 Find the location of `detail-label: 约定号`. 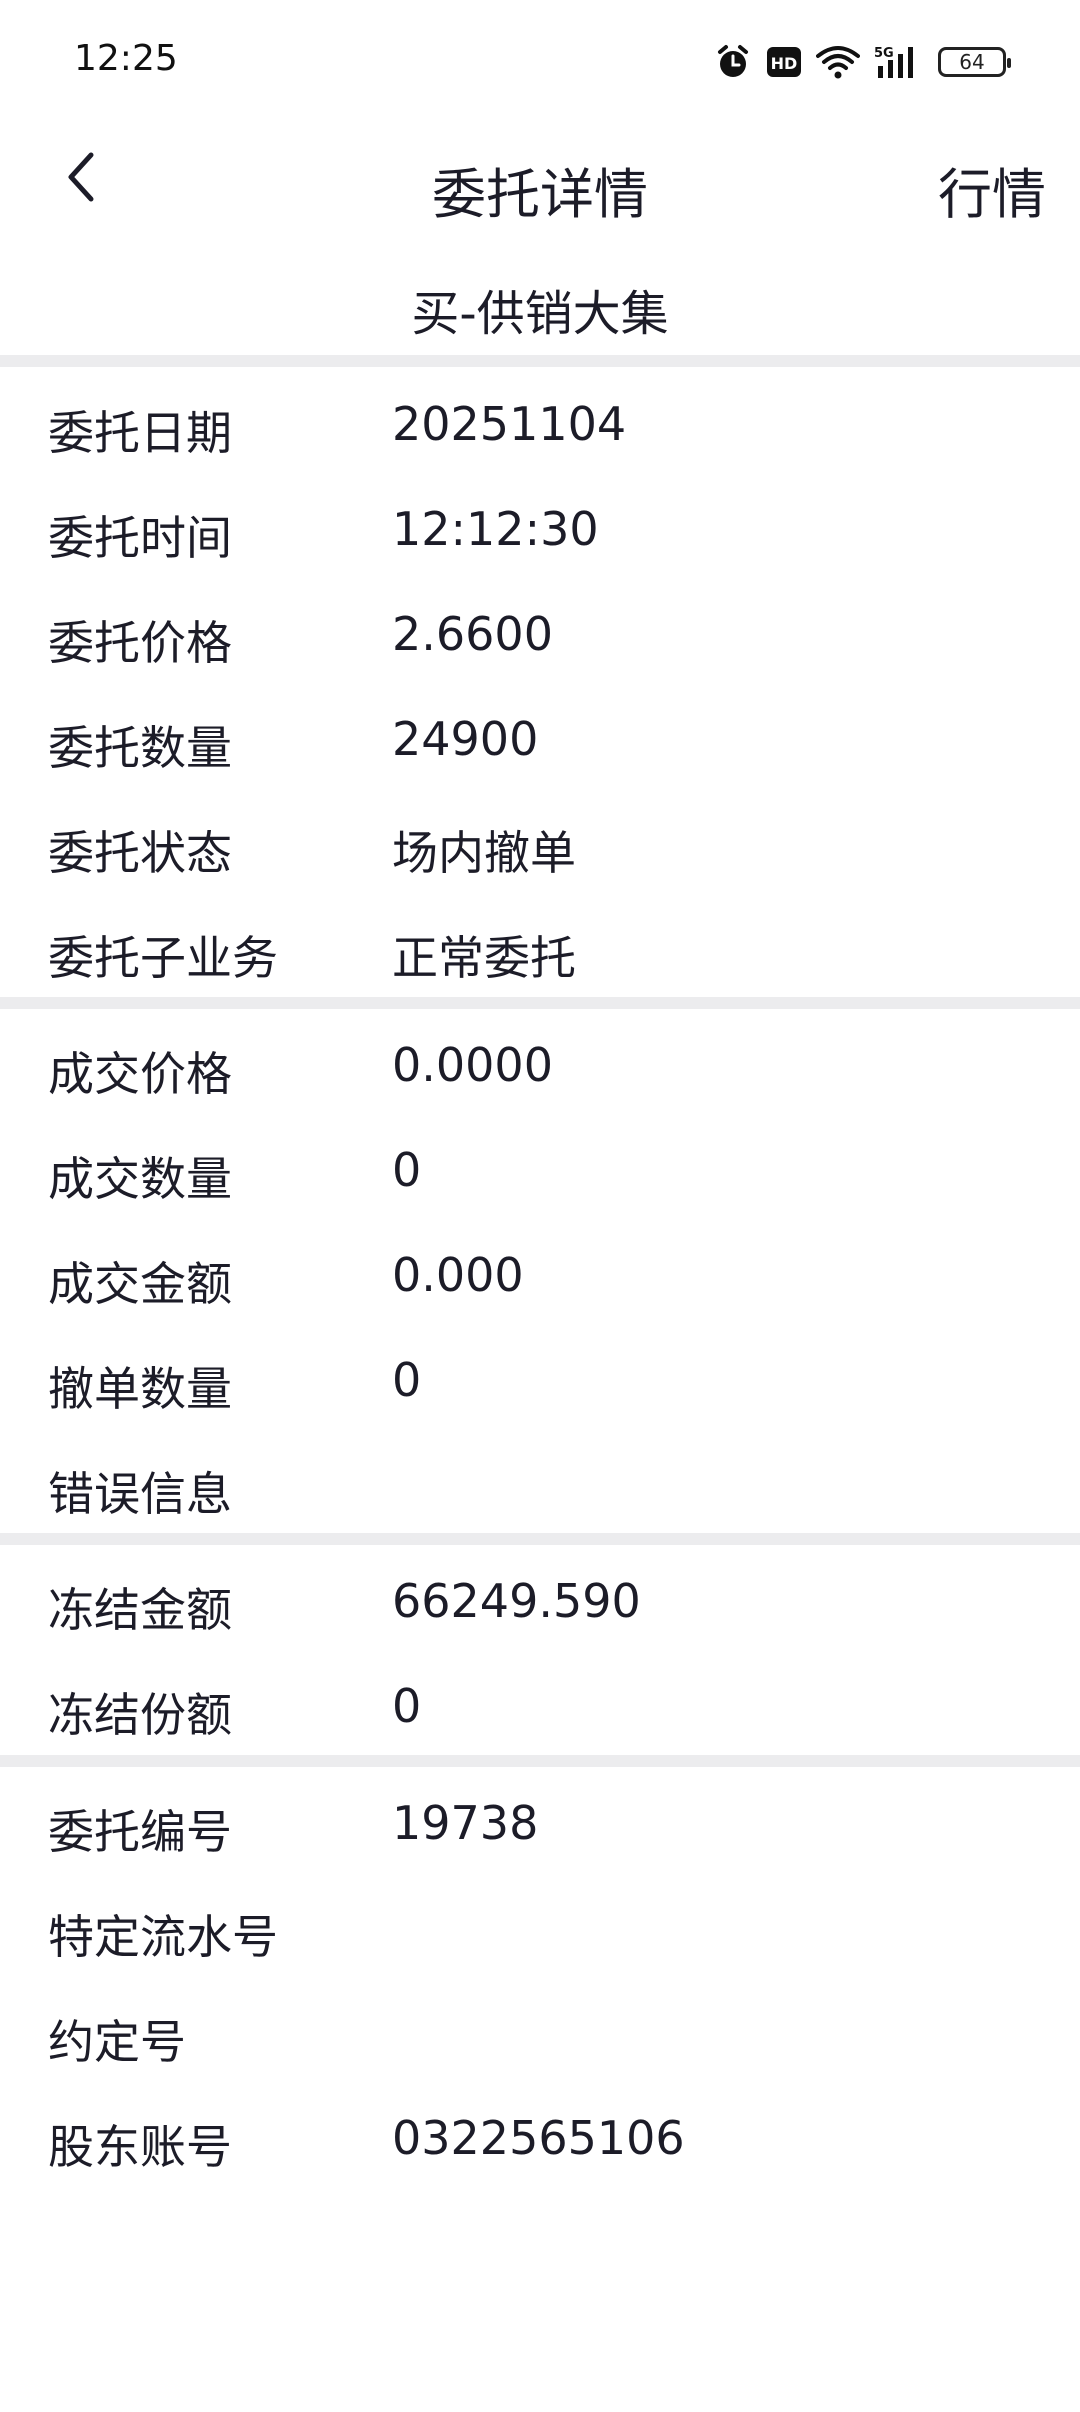

detail-label: 约定号 is located at coordinates (117, 2042).